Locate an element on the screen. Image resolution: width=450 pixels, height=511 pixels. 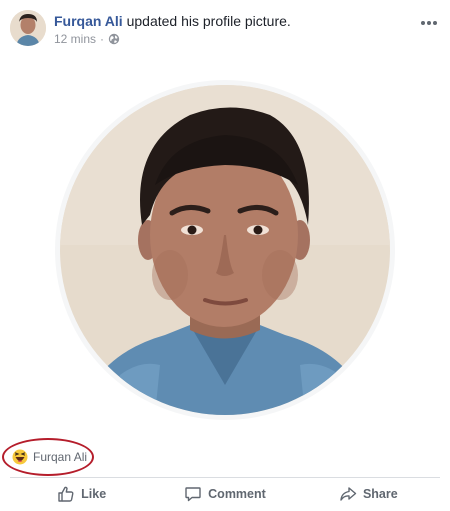
post-meta: 12 mins · is located at coordinates (87, 39).